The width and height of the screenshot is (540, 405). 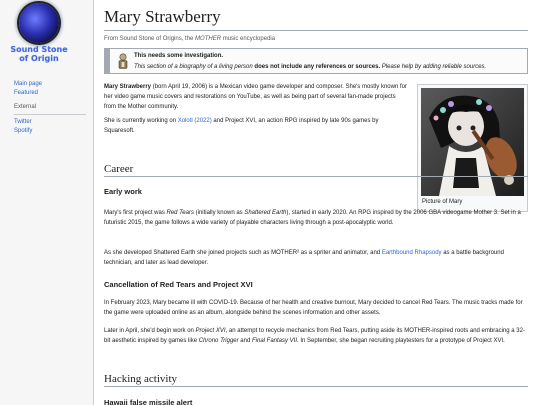 I want to click on nav-external-heading: External, so click(x=25, y=107).